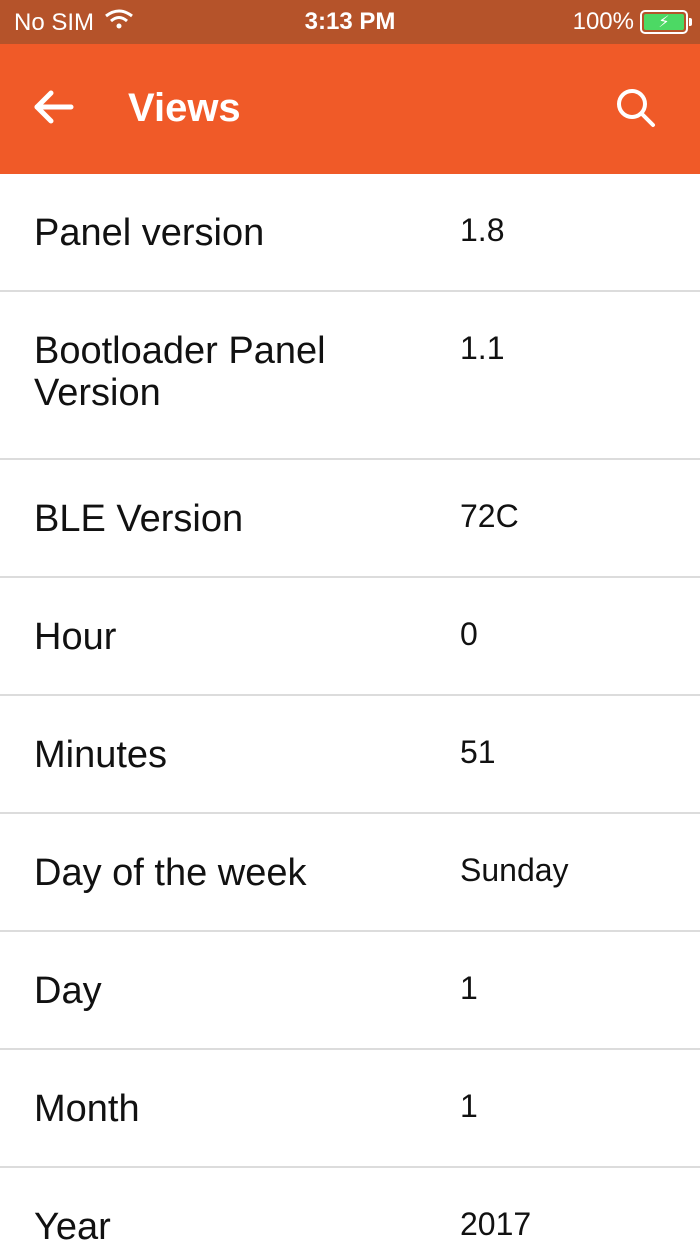 The image size is (700, 1248). Describe the element at coordinates (350, 873) in the screenshot. I see `list-item-day-of-week: Day of the week Sunday` at that location.